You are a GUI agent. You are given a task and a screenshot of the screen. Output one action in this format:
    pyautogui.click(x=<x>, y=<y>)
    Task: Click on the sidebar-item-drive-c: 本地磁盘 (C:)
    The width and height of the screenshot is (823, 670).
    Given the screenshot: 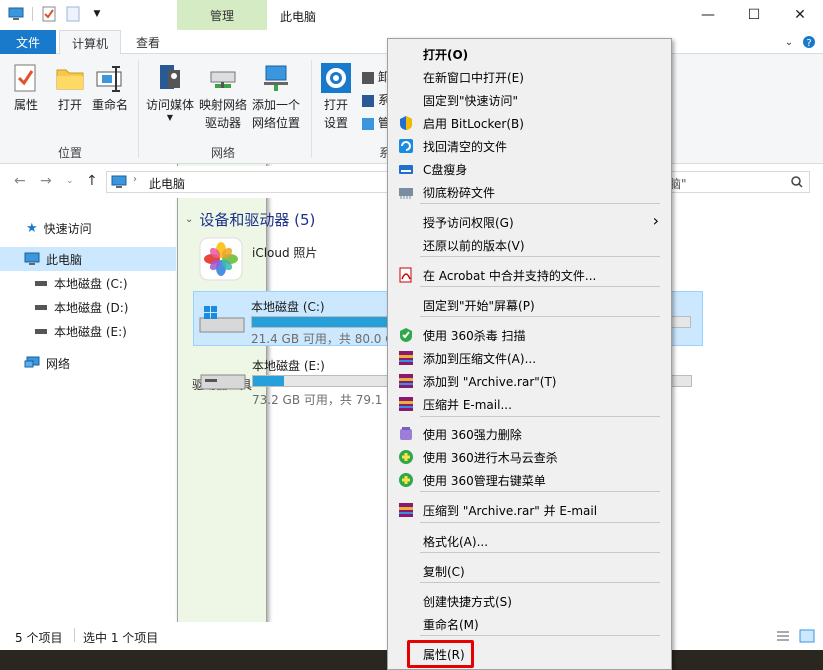 What is the action you would take?
    pyautogui.click(x=88, y=283)
    